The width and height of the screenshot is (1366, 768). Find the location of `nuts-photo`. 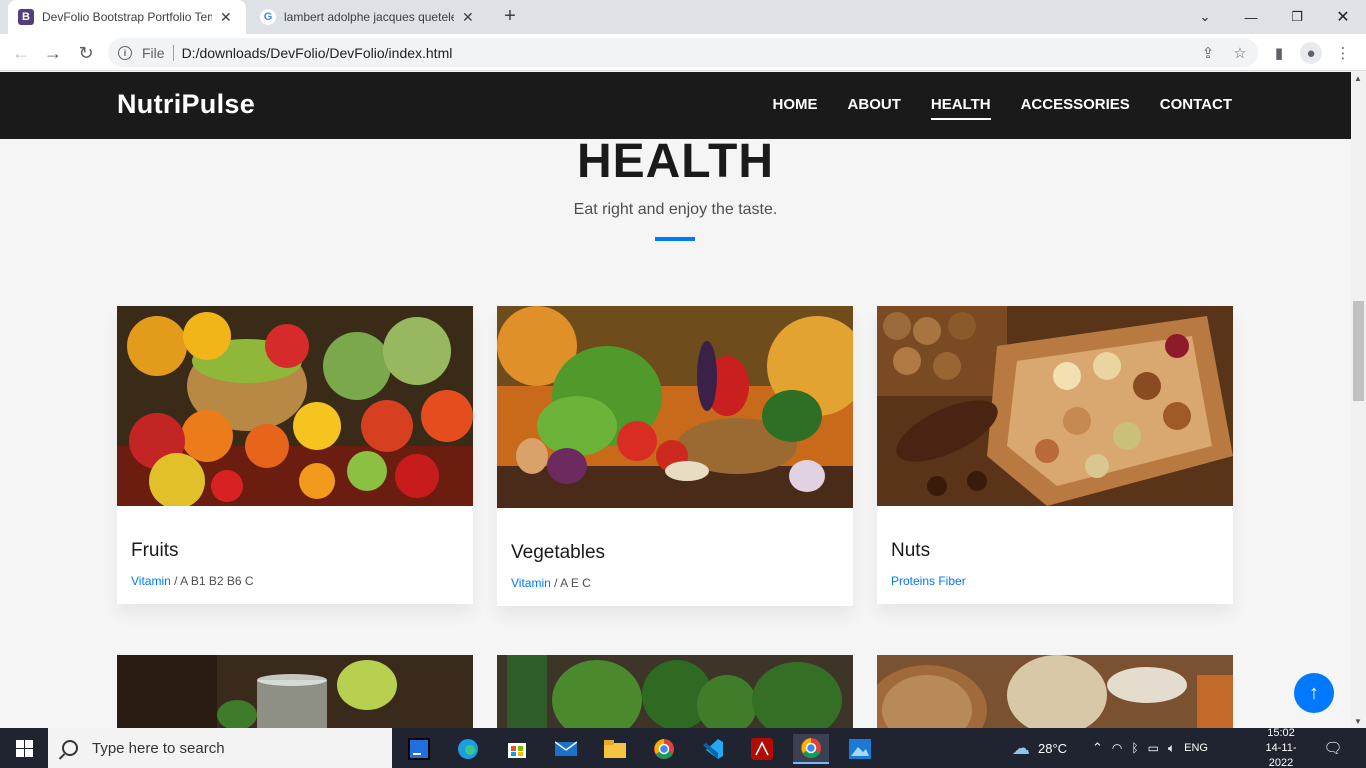

nuts-photo is located at coordinates (1055, 406).